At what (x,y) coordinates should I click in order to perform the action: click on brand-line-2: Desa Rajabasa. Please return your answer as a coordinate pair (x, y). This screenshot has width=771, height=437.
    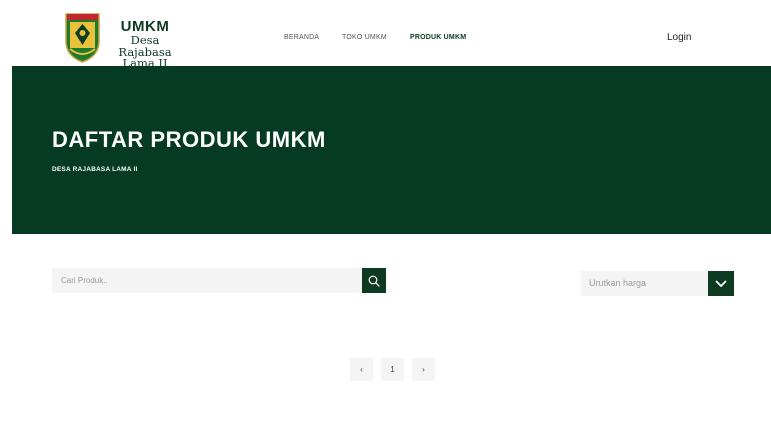
    Looking at the image, I should click on (145, 46).